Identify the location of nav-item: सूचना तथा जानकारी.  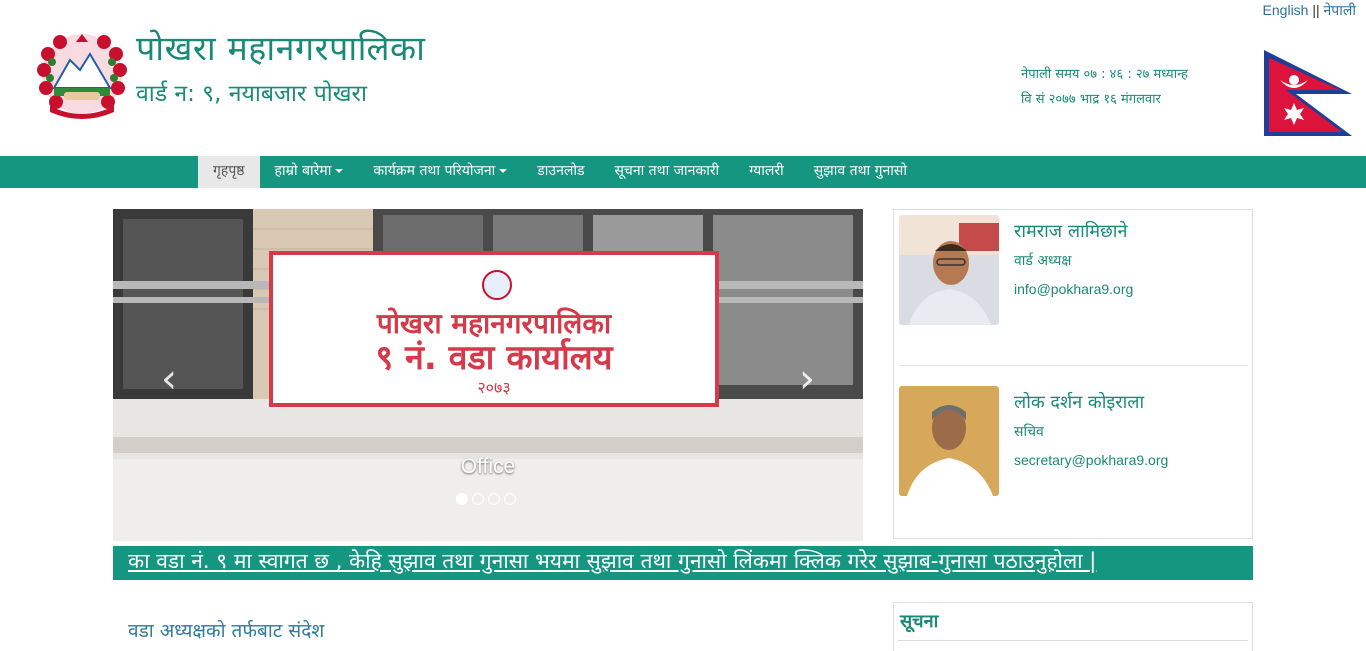
(666, 172).